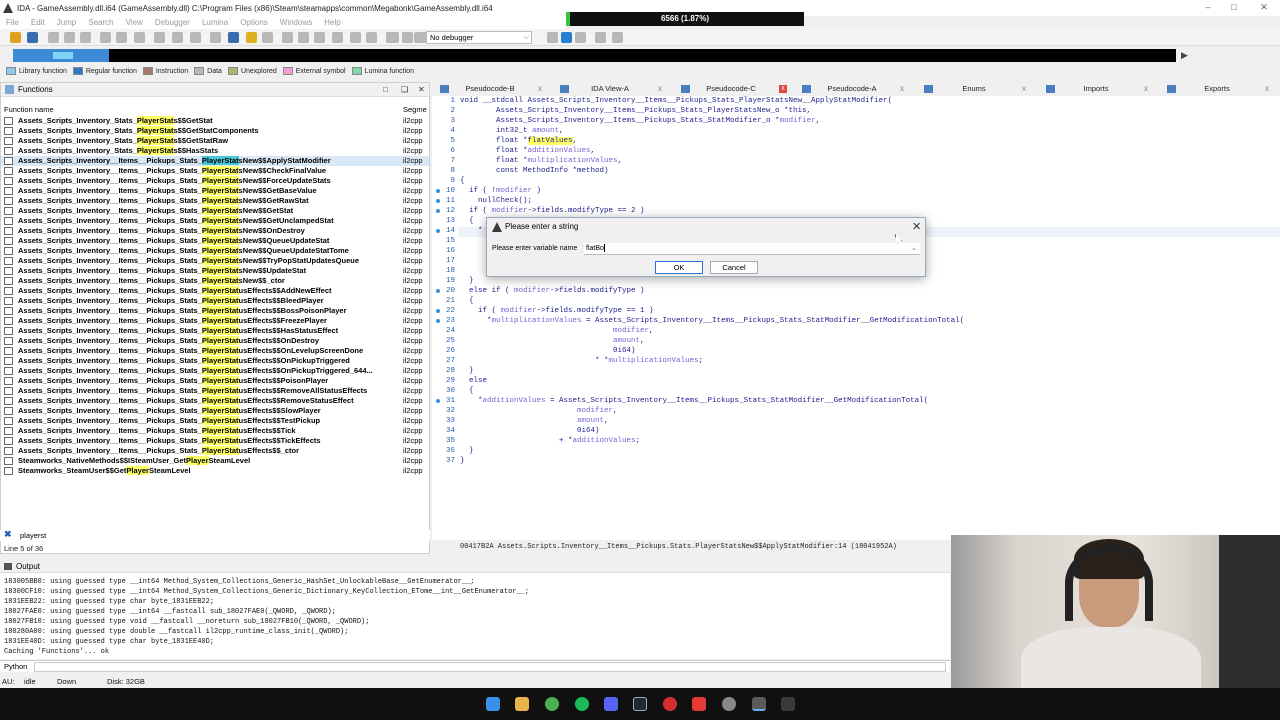 This screenshot has width=1280, height=720. I want to click on menu-item-windows: Windows, so click(296, 22).